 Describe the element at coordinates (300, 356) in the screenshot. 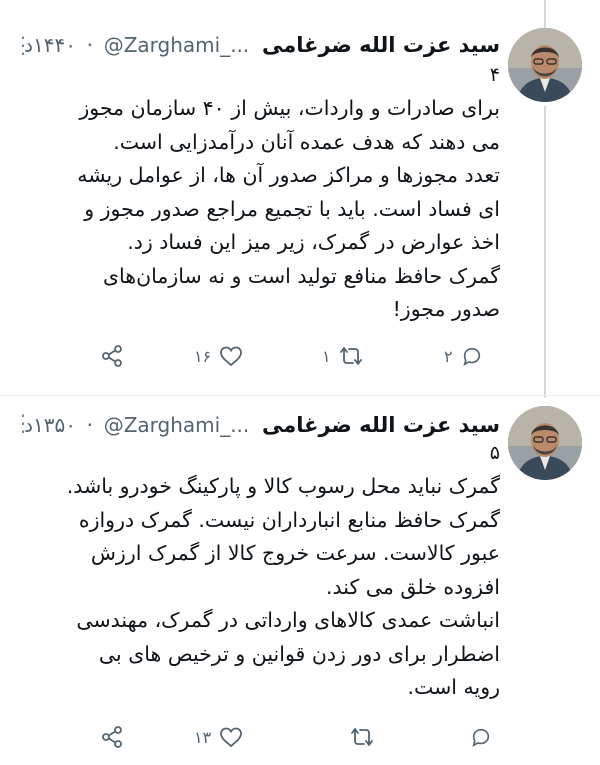

I see `tweet-actions: ۲ ۱ ۱۶` at that location.